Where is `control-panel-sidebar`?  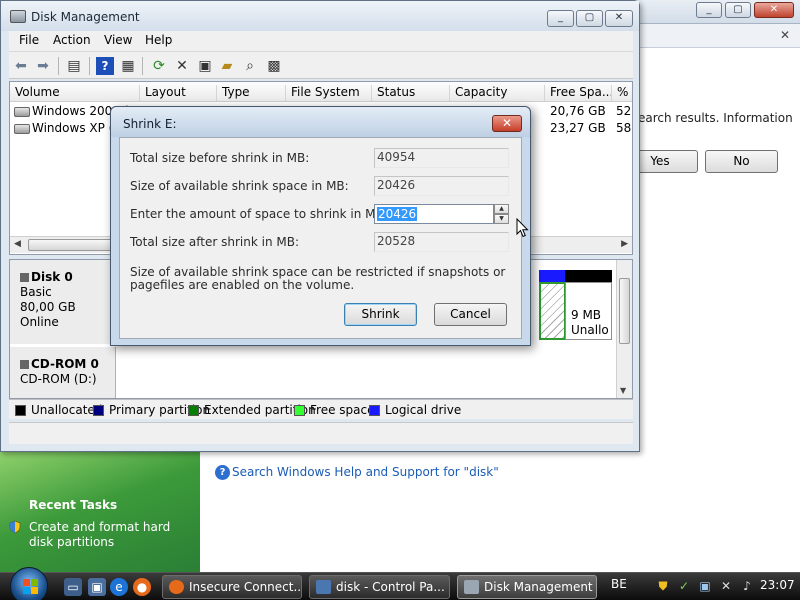
control-panel-sidebar is located at coordinates (100, 512).